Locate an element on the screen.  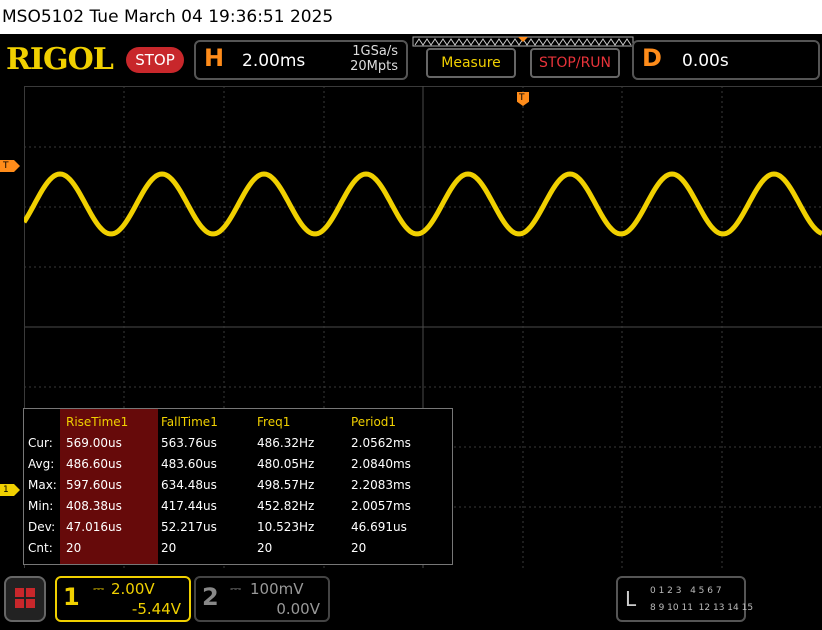
cell: 597.60us is located at coordinates (94, 485).